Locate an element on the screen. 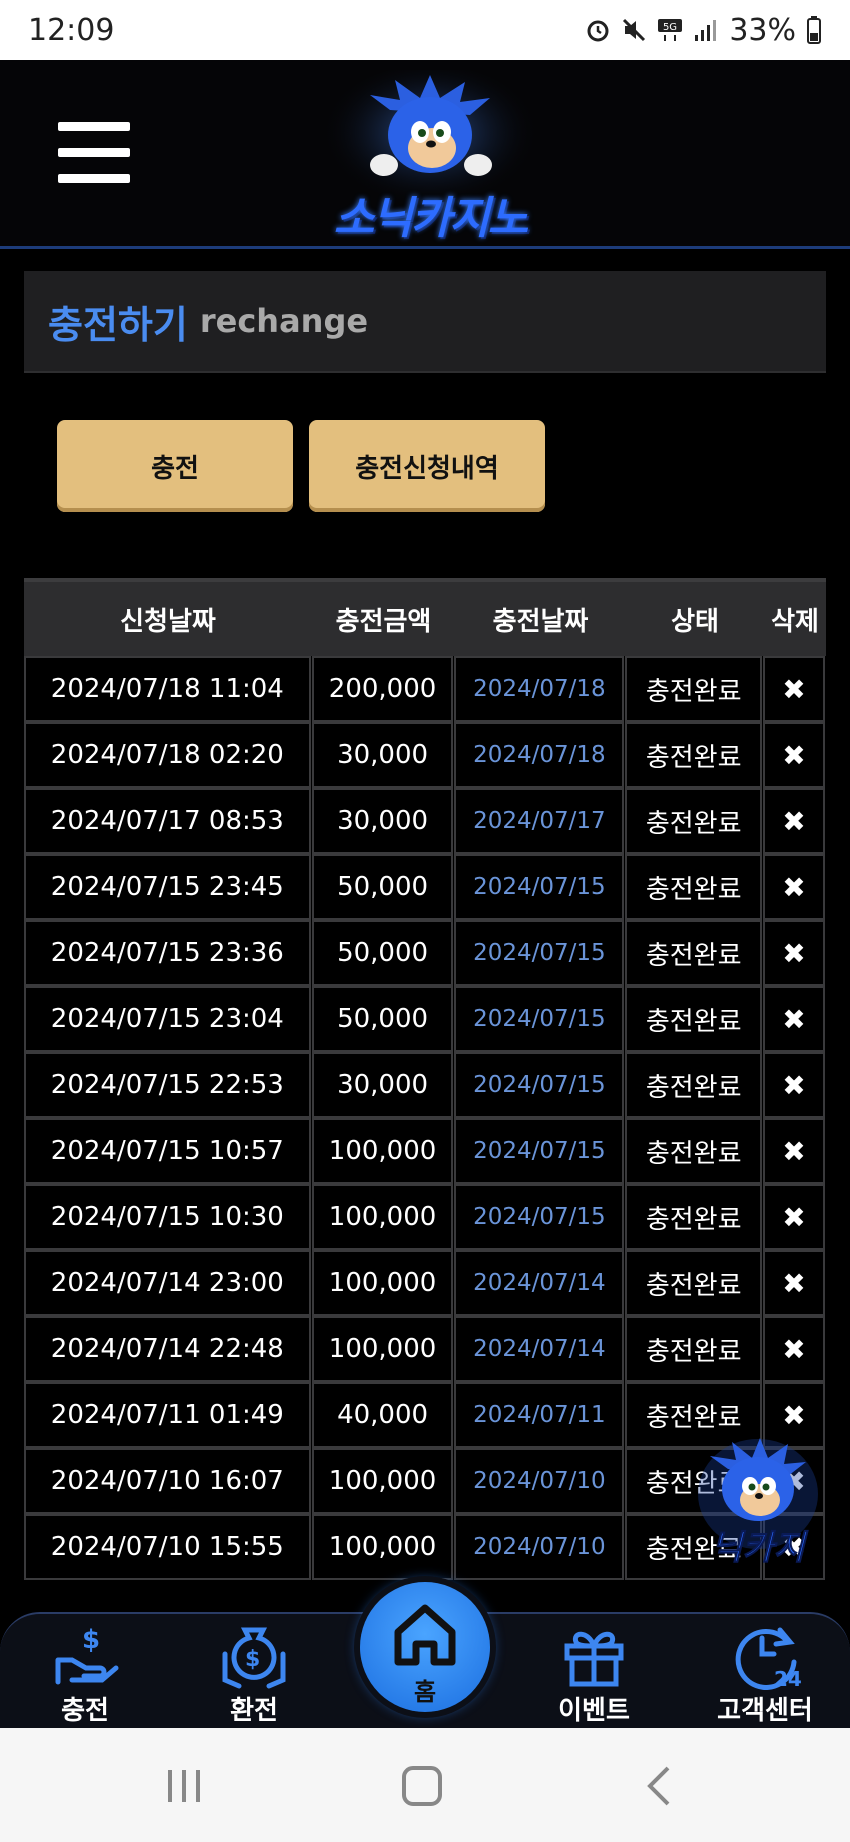  request-date-cell: 2024/07/15 10:30 is located at coordinates (167, 1217).